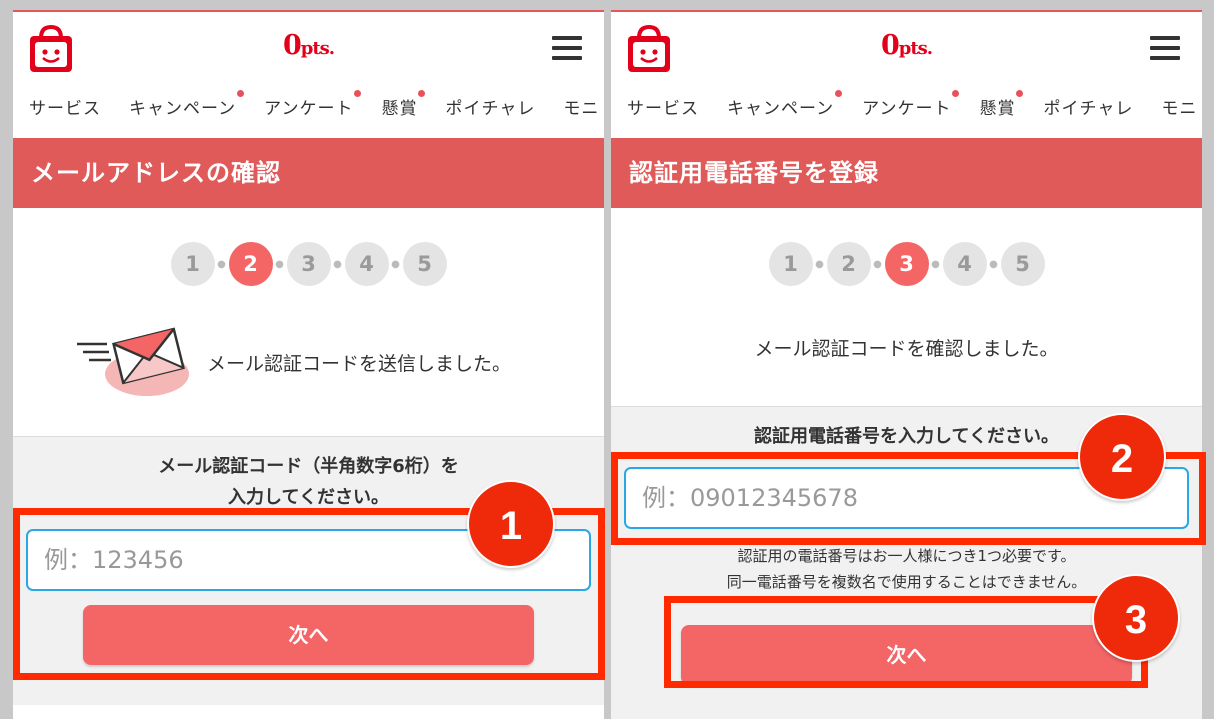 This screenshot has height=719, width=1214. What do you see at coordinates (906, 349) in the screenshot?
I see `code-confirmed-message: メール認証コードを確認しました。` at bounding box center [906, 349].